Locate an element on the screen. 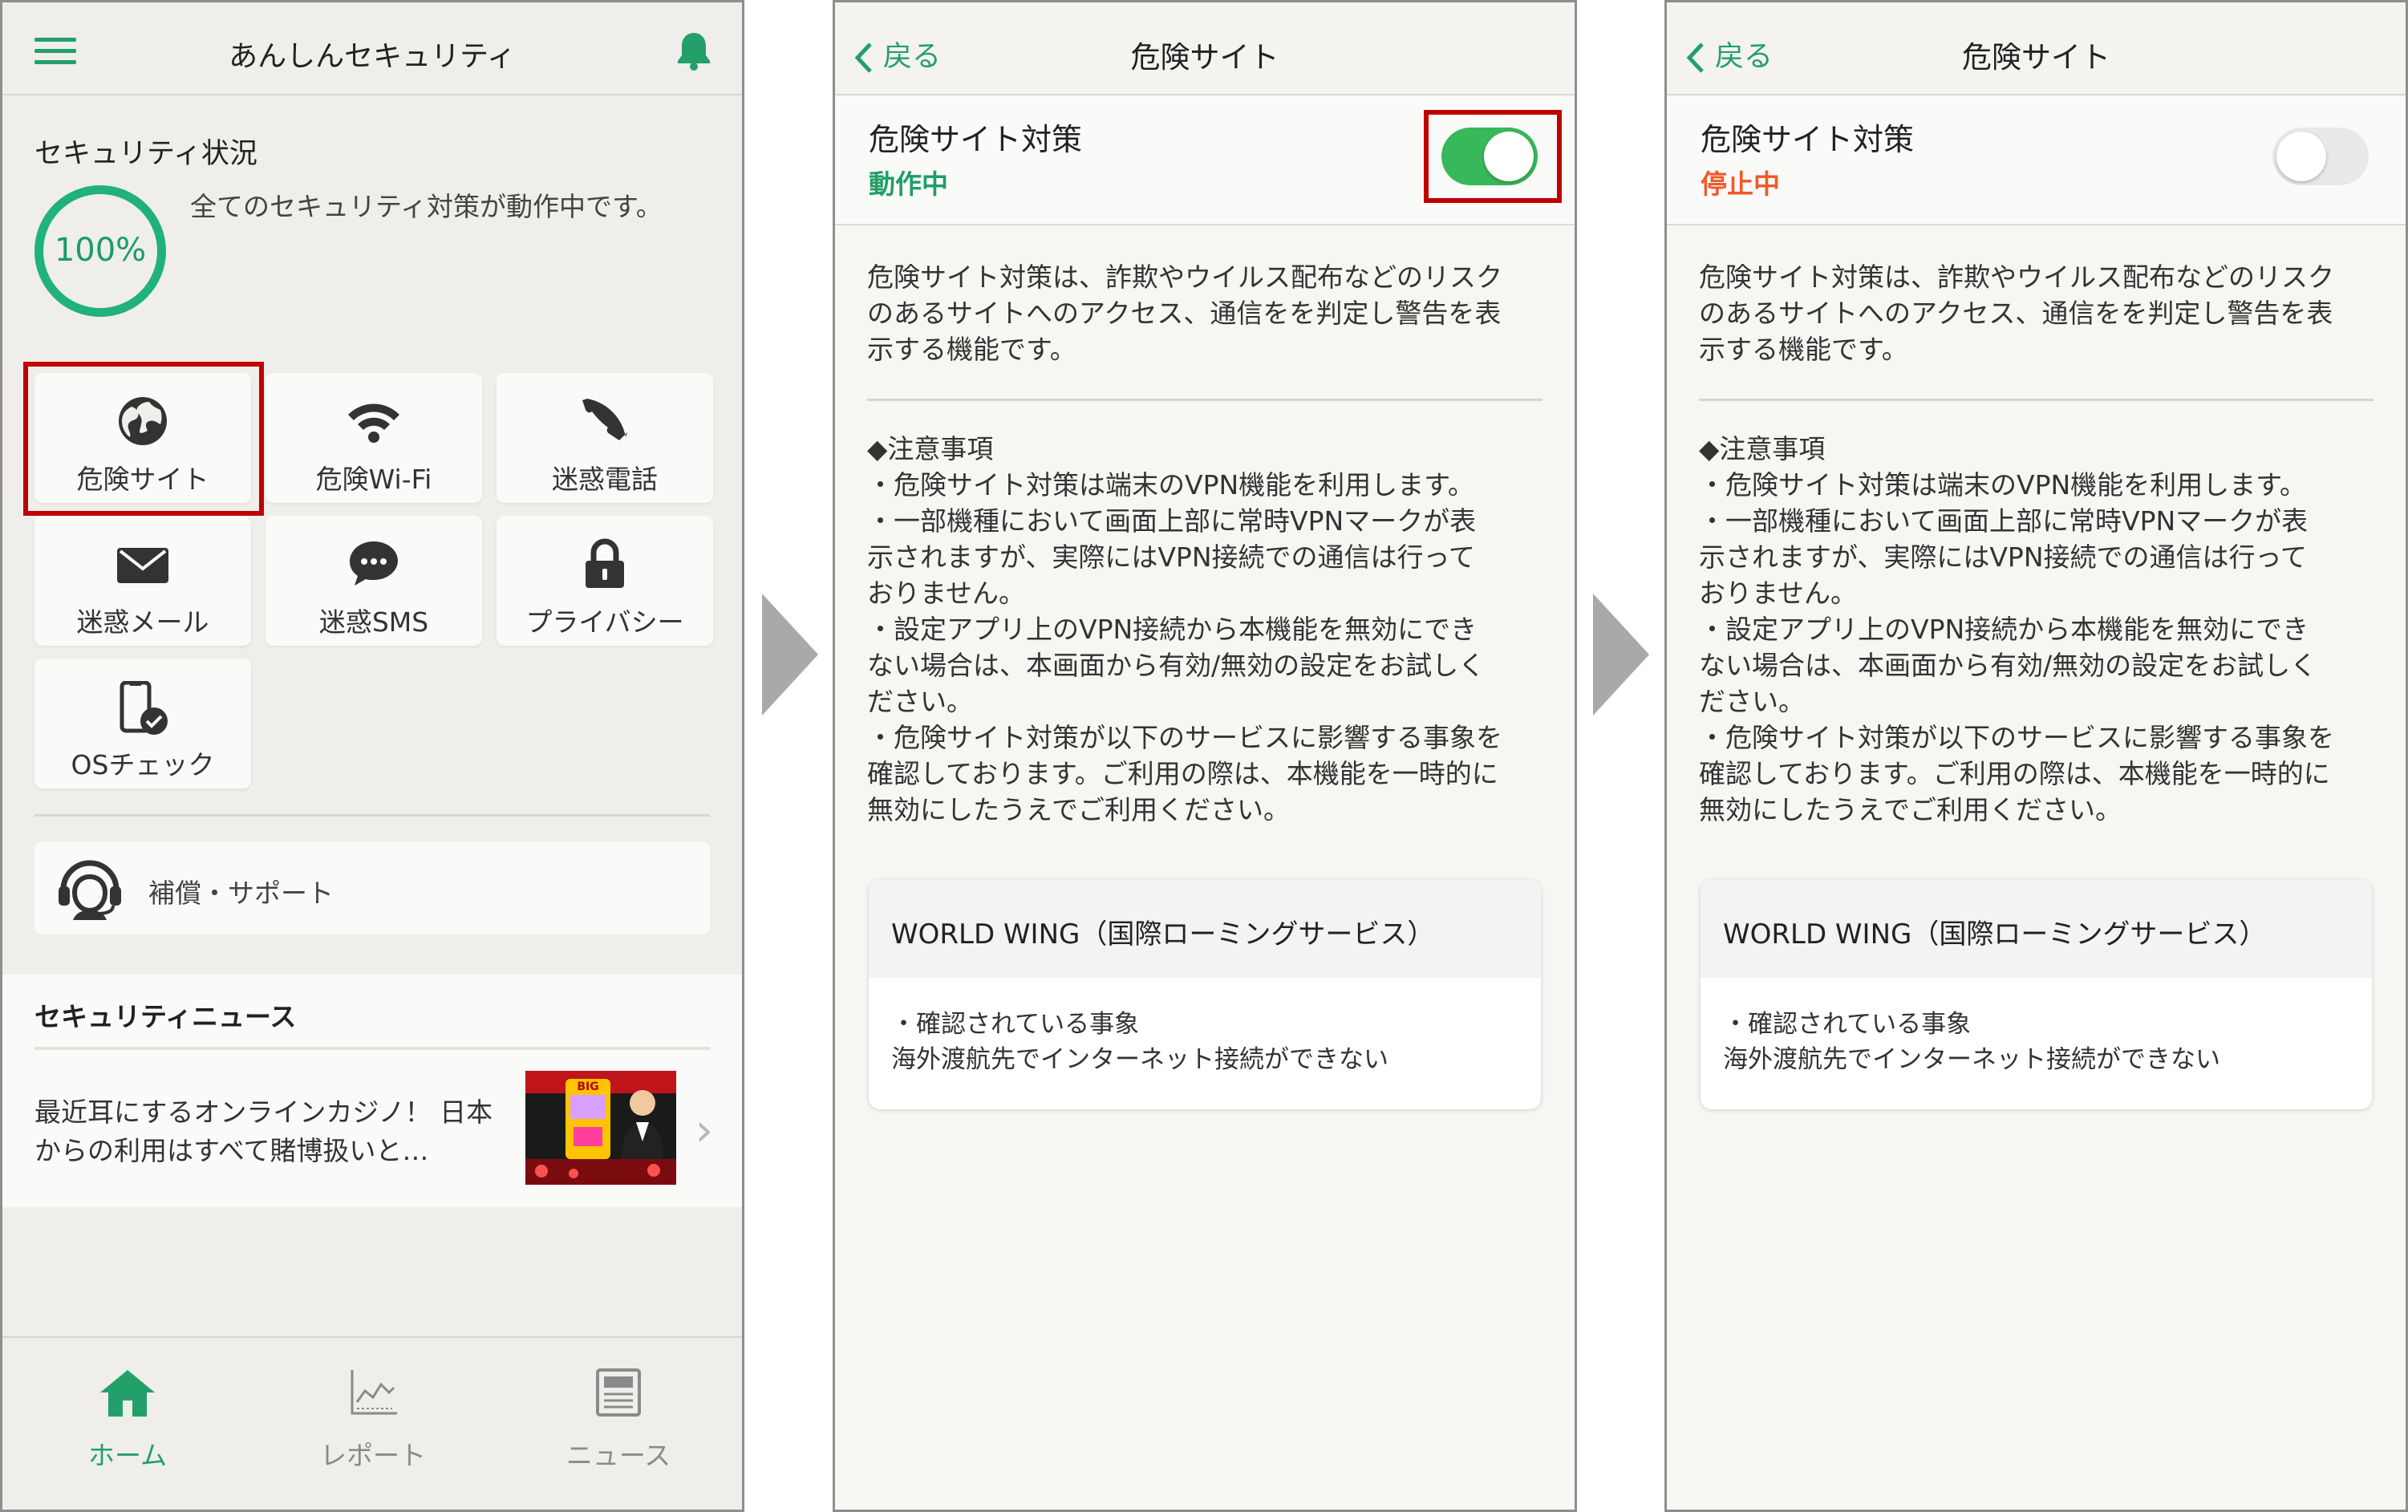 The width and height of the screenshot is (2408, 1512). newspaper-icon is located at coordinates (618, 1392).